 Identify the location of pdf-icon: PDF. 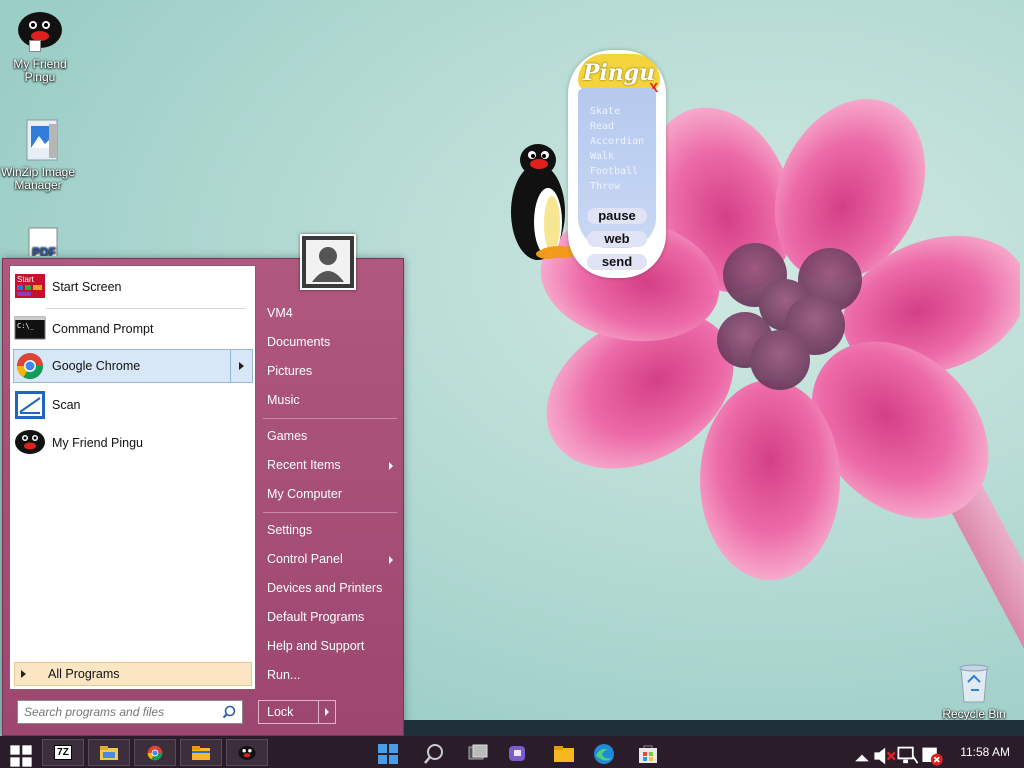
(40, 241).